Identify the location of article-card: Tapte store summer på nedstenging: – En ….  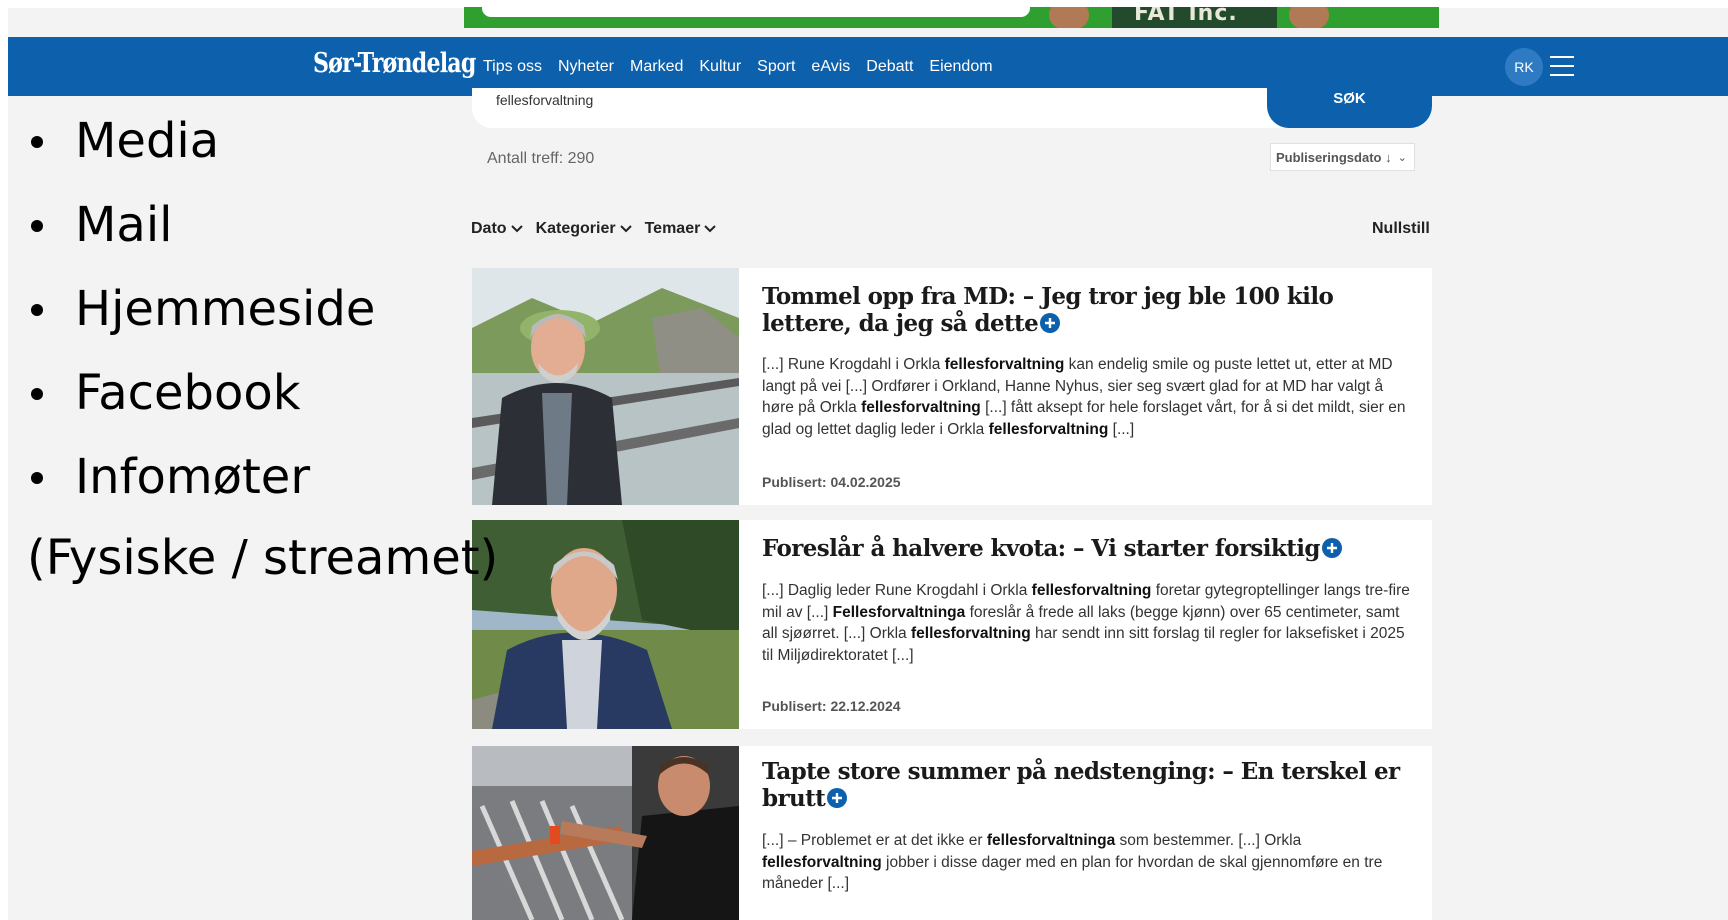
(952, 833).